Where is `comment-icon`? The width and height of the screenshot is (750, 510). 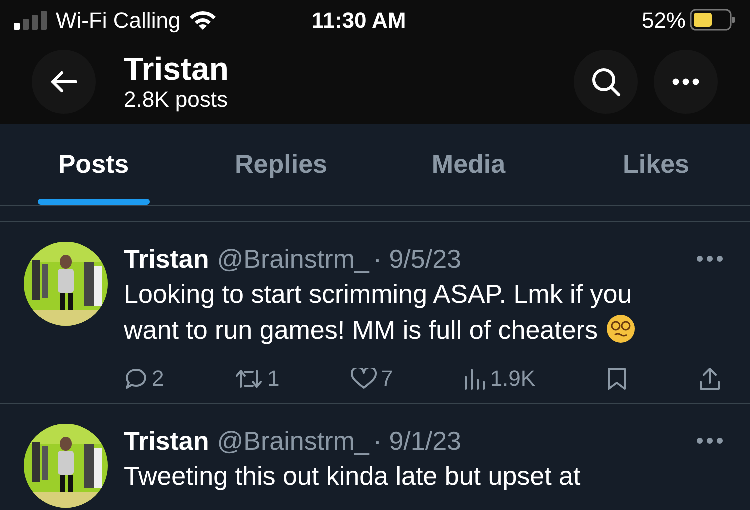 comment-icon is located at coordinates (136, 378).